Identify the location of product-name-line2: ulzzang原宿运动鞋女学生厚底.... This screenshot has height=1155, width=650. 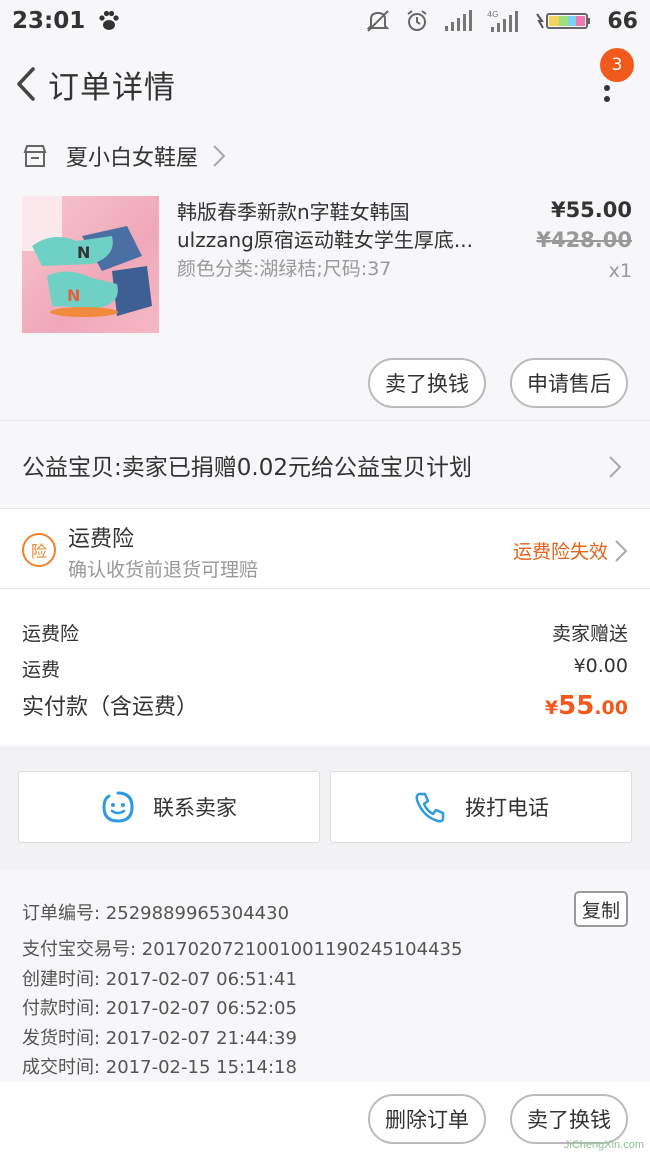
(325, 240).